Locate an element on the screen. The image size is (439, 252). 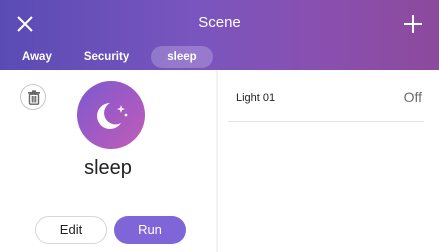
tab-sleep: sleep is located at coordinates (182, 57).